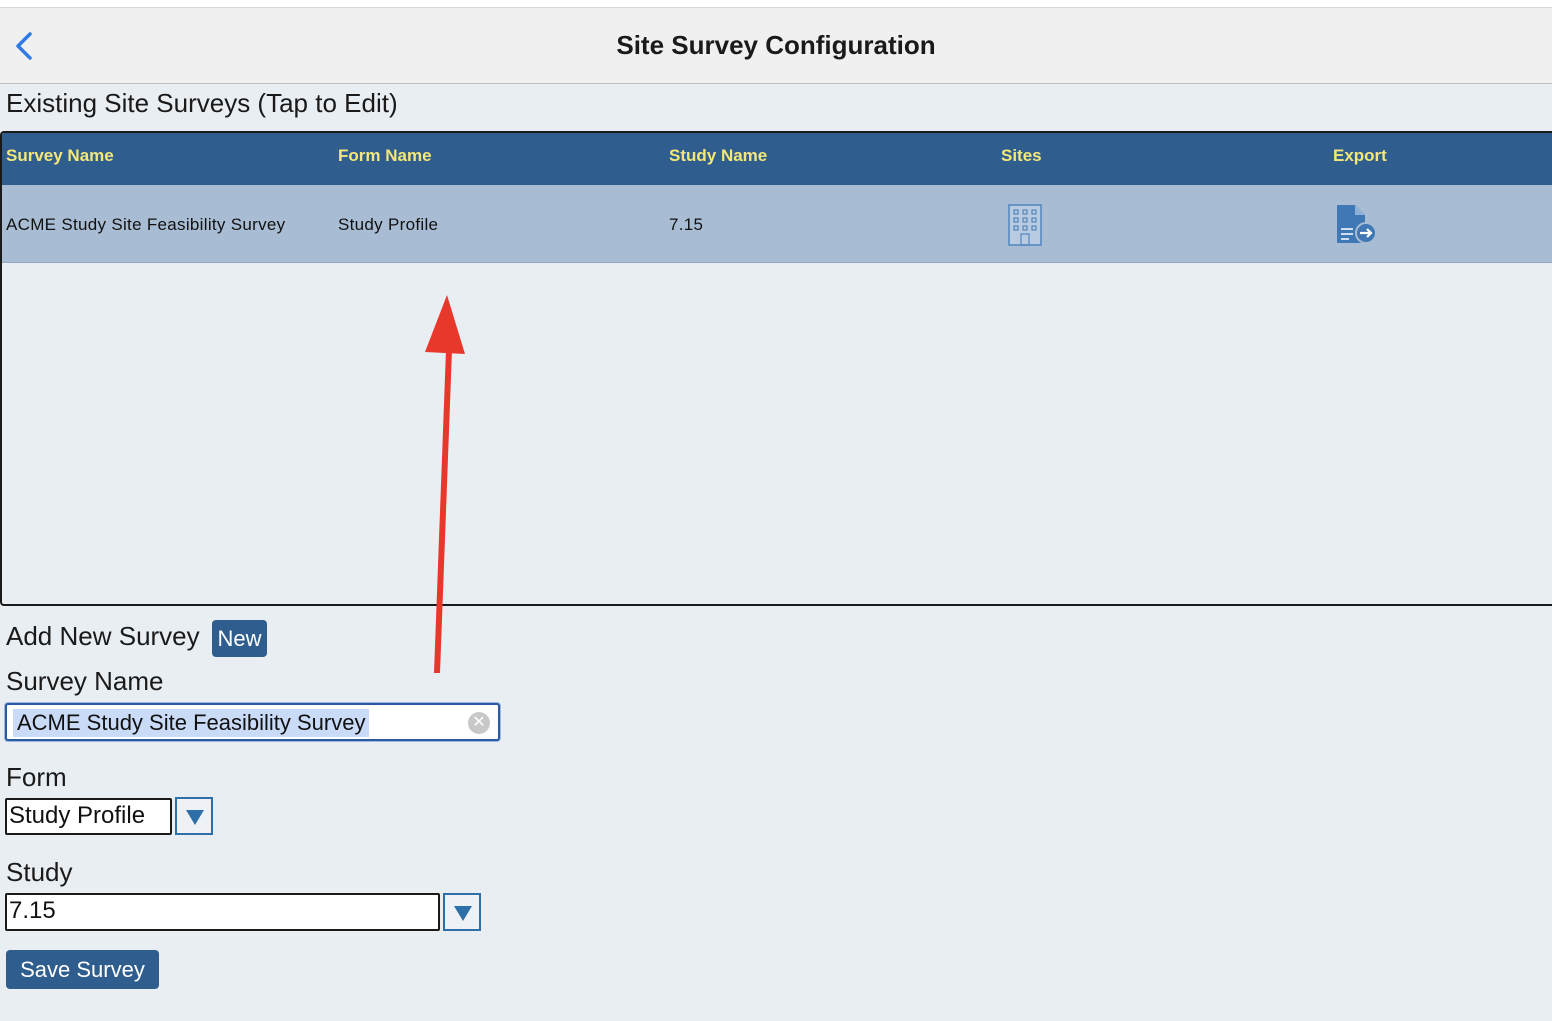 This screenshot has height=1021, width=1552. What do you see at coordinates (202, 103) in the screenshot?
I see `existing-surveys-heading: Existing Site Surveys (Tap to Edit)` at bounding box center [202, 103].